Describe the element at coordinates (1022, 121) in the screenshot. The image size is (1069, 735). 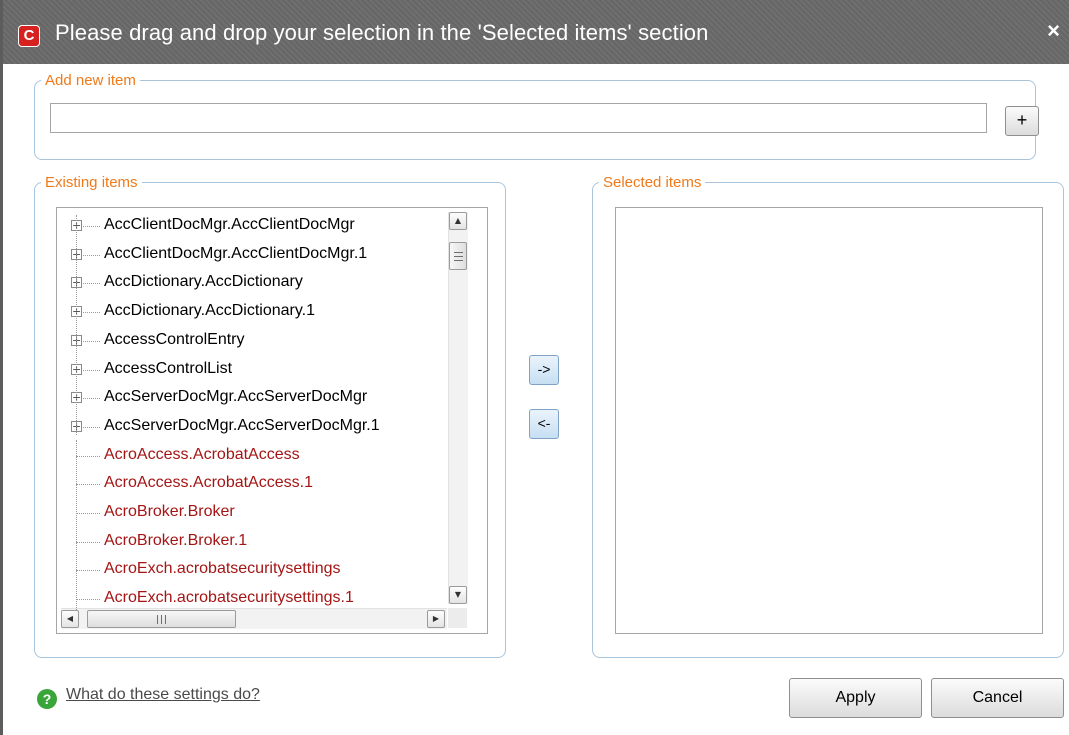
I see `add-item-button: +` at that location.